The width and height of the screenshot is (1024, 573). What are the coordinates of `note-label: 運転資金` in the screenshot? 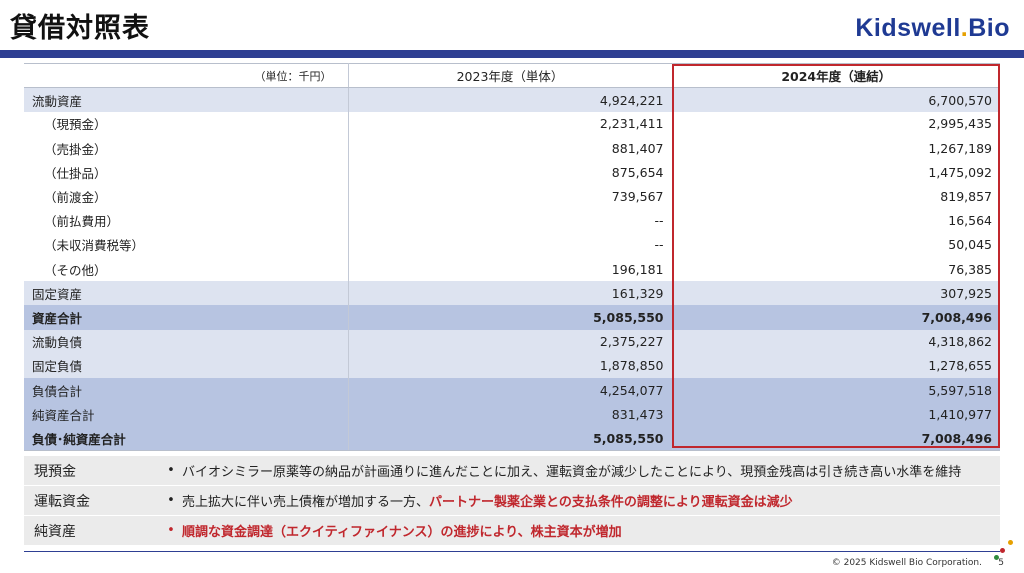 It's located at (62, 501).